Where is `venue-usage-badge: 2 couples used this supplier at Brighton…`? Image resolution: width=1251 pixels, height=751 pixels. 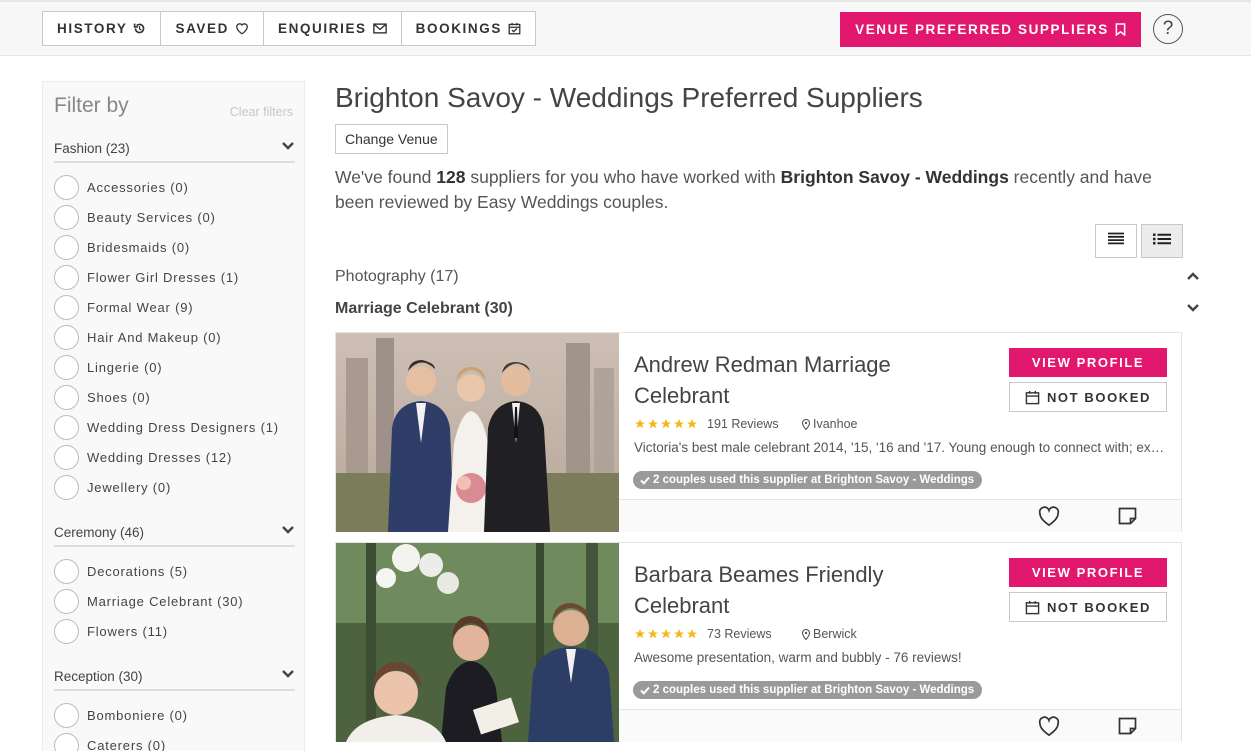 venue-usage-badge: 2 couples used this supplier at Brighton… is located at coordinates (808, 690).